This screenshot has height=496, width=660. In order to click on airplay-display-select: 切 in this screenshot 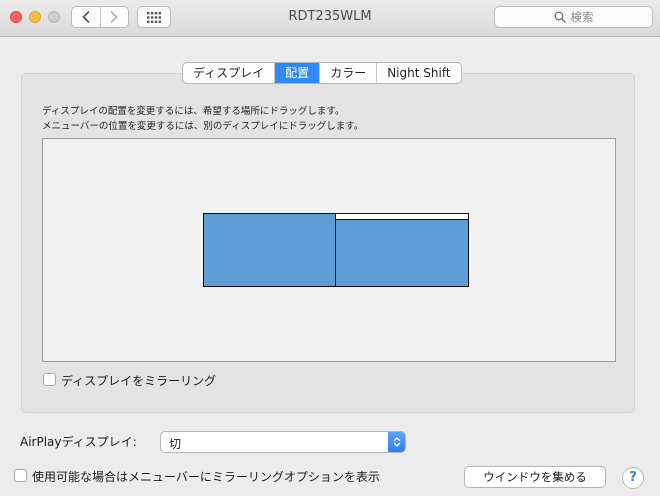, I will do `click(283, 442)`.